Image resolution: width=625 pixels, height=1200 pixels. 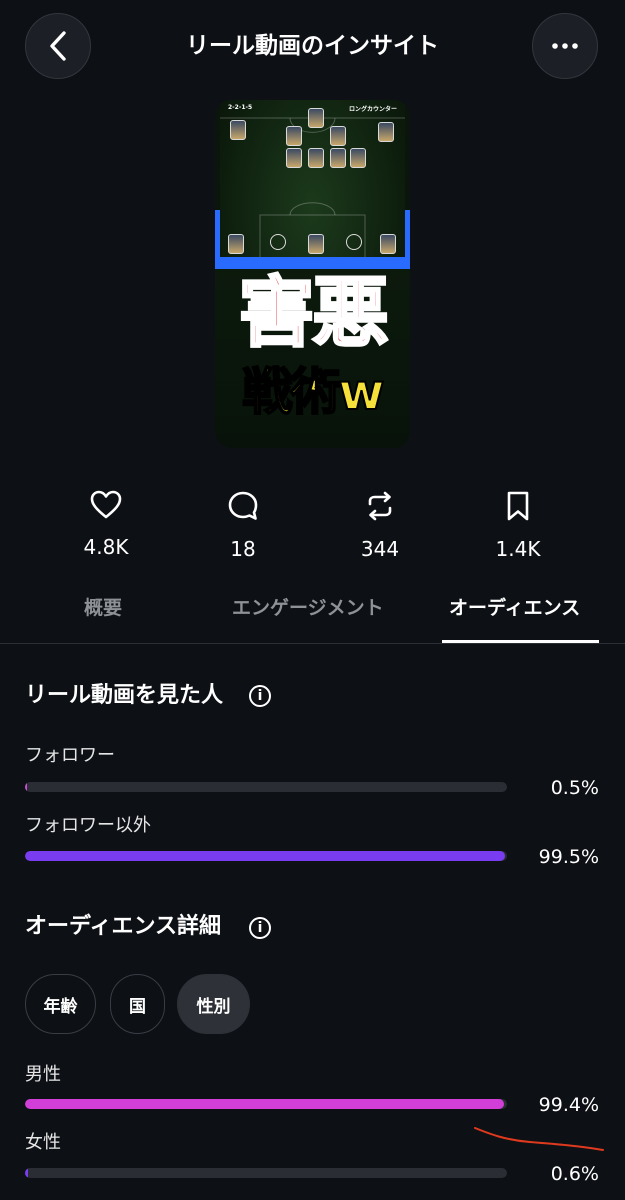 What do you see at coordinates (123, 926) in the screenshot?
I see `audience-details-title: オーディエンス詳細` at bounding box center [123, 926].